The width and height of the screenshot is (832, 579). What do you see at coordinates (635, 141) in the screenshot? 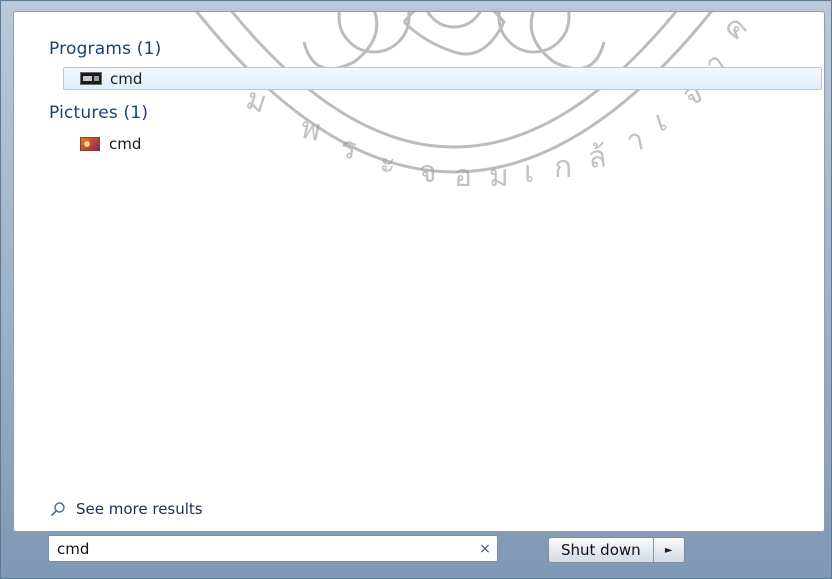
I see `svg-text: า` at bounding box center [635, 141].